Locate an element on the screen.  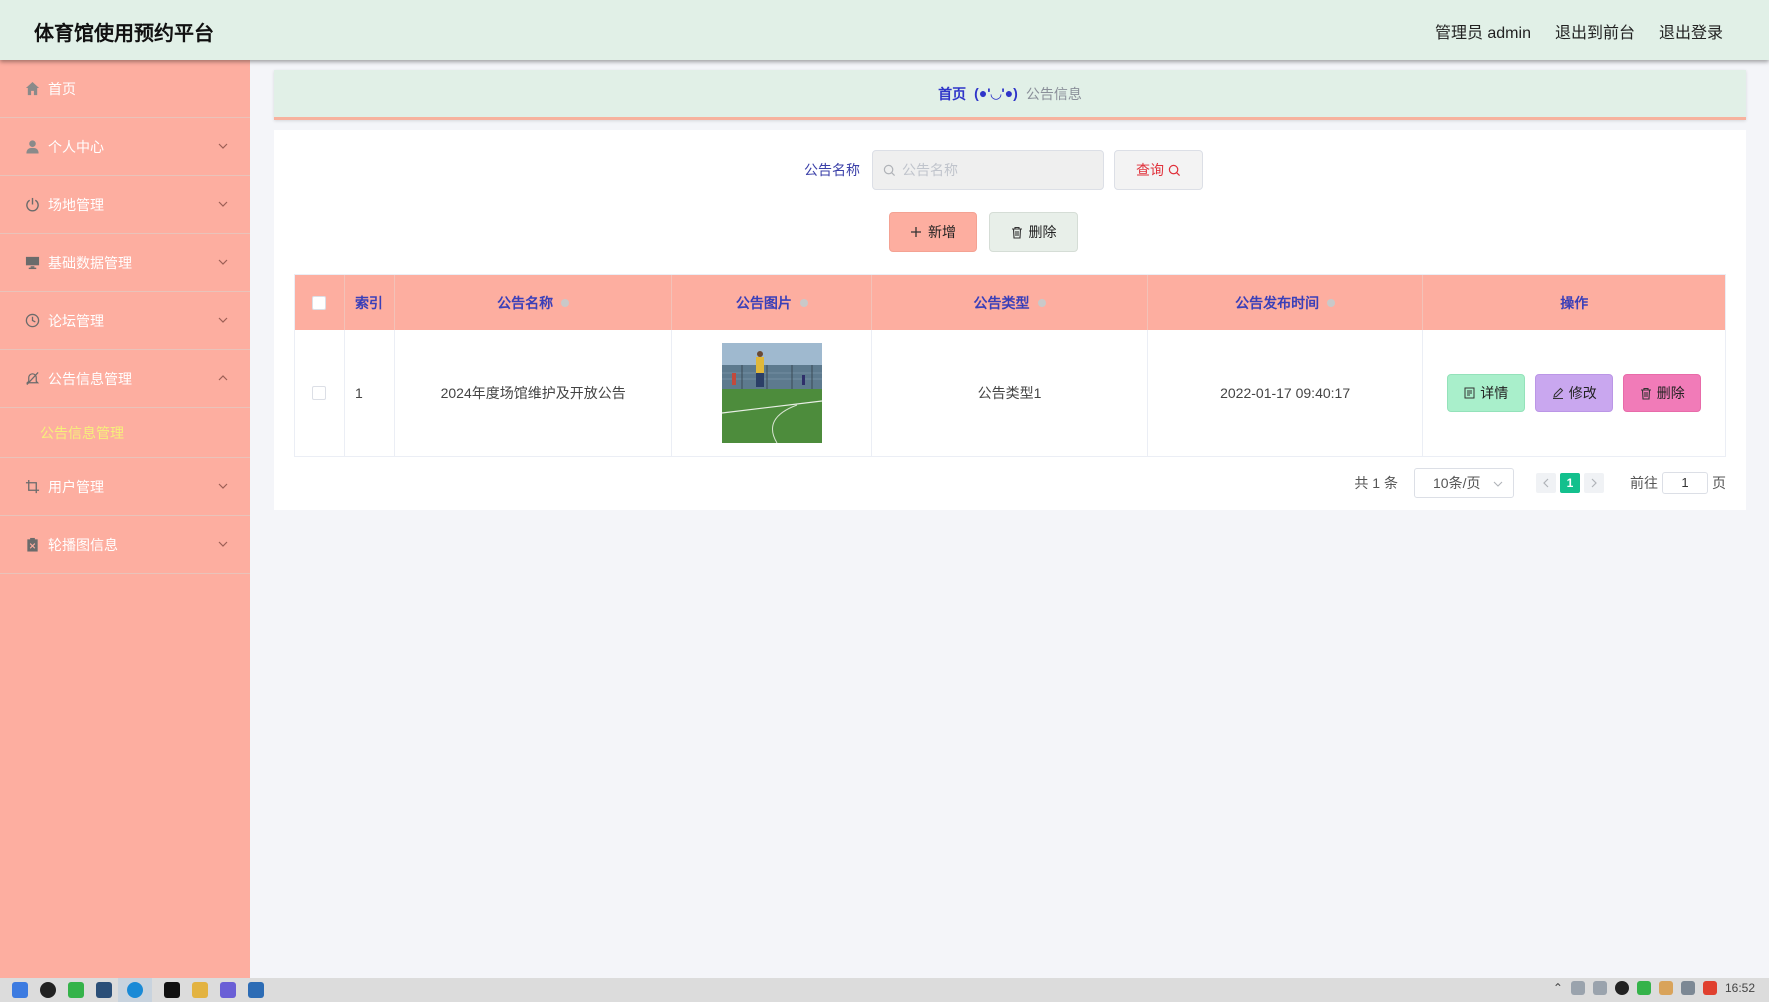
sidebar-item-forum-management: 论坛管理 is located at coordinates (125, 321).